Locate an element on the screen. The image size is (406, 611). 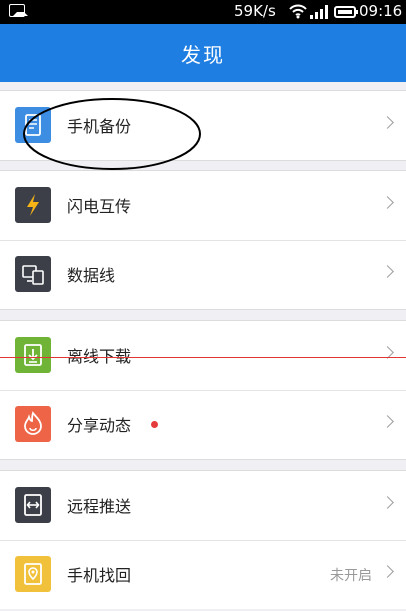
clock: 09:16 is located at coordinates (381, 11).